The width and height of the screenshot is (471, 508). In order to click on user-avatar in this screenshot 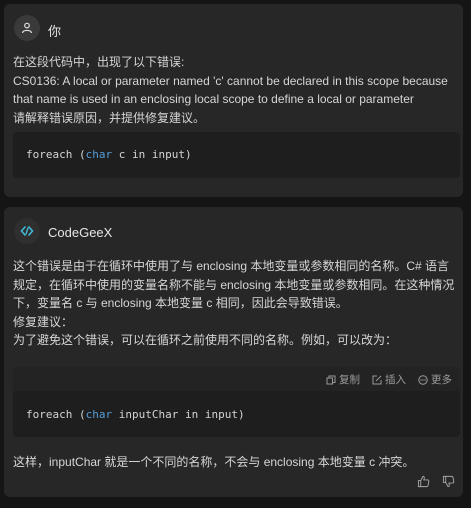, I will do `click(27, 28)`.